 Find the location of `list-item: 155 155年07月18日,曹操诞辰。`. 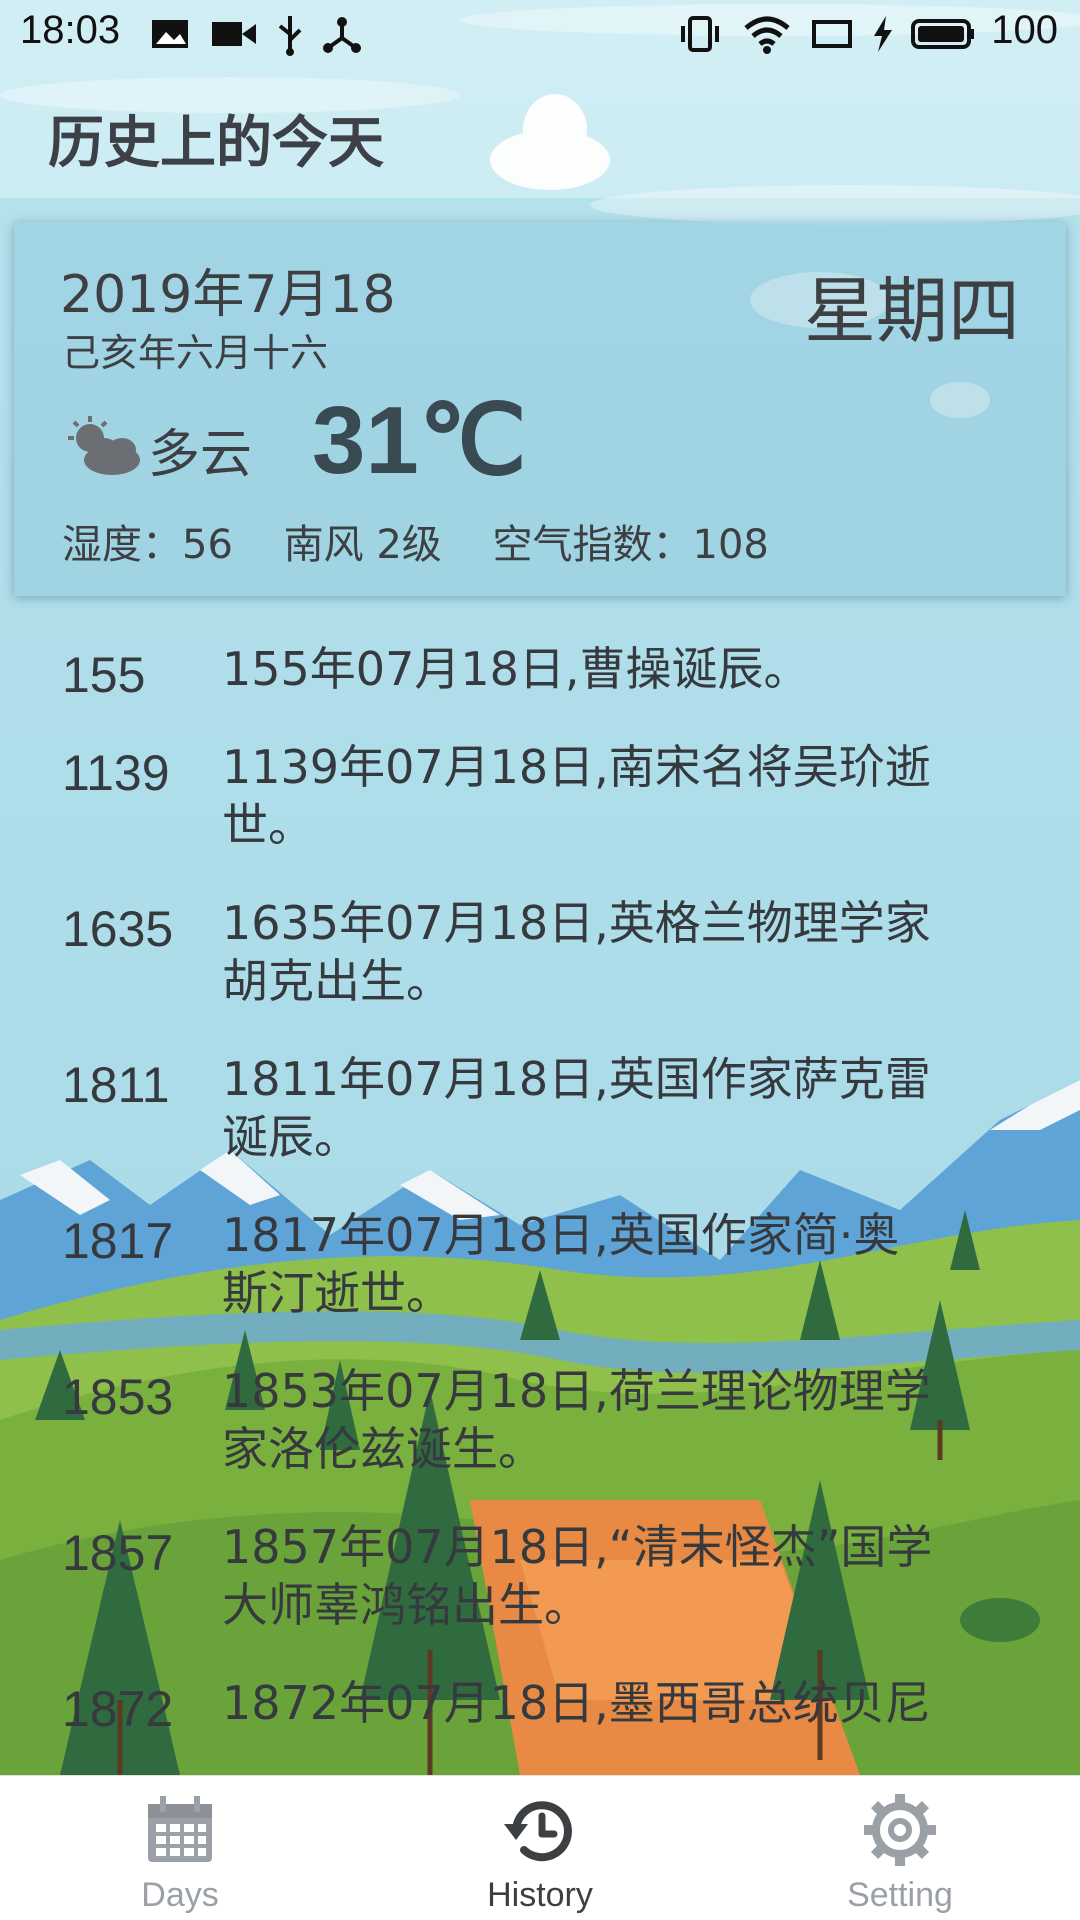

list-item: 155 155年07月18日,曹操诞辰。 is located at coordinates (540, 671).